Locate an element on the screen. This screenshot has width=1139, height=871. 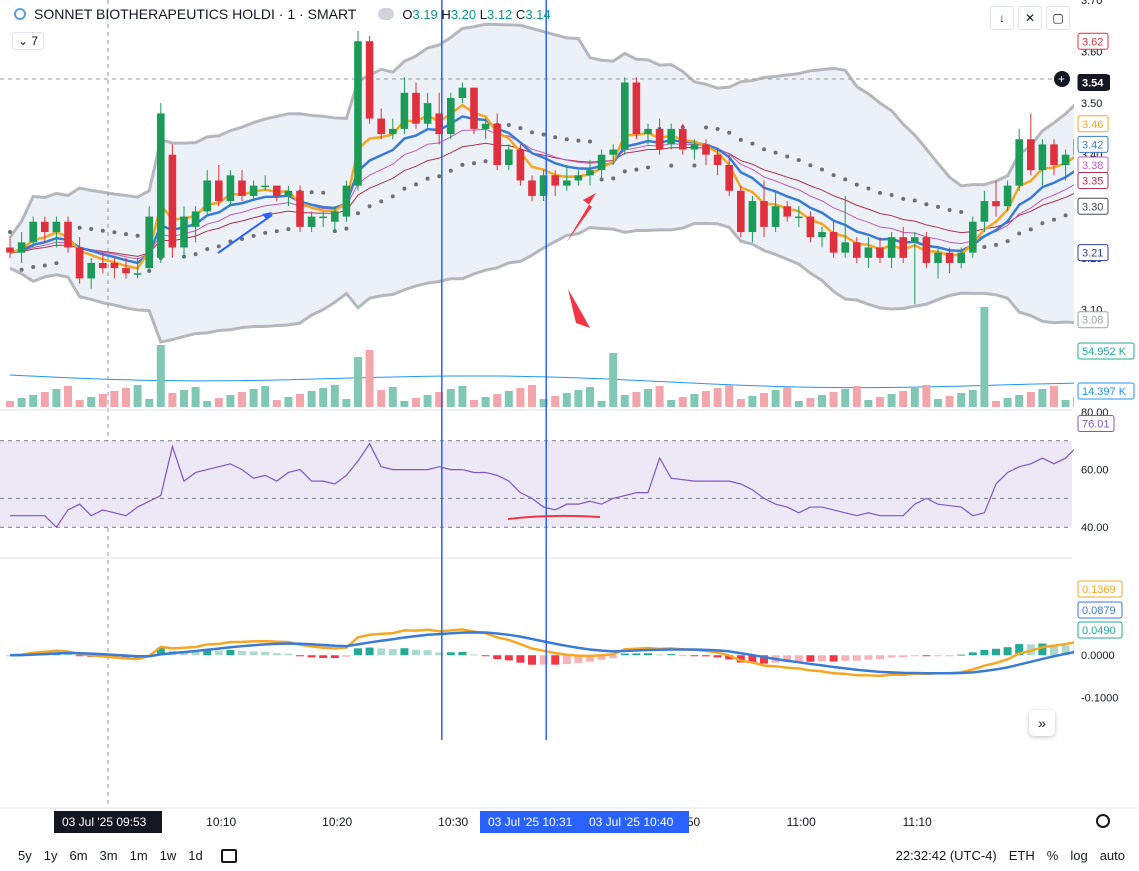
session-toggle: ETH is located at coordinates (1022, 855).